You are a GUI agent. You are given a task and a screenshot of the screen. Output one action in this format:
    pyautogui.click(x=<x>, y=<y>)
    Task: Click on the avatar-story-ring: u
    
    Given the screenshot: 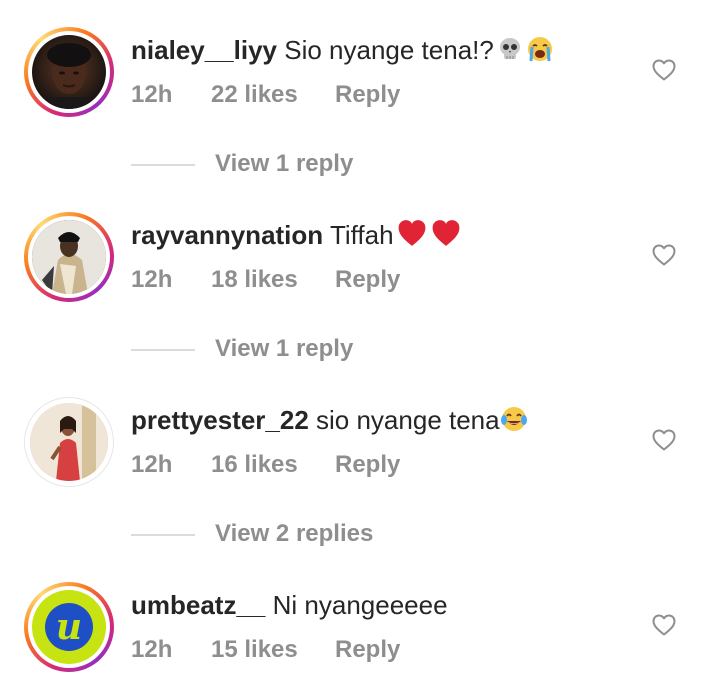 What is the action you would take?
    pyautogui.click(x=69, y=627)
    